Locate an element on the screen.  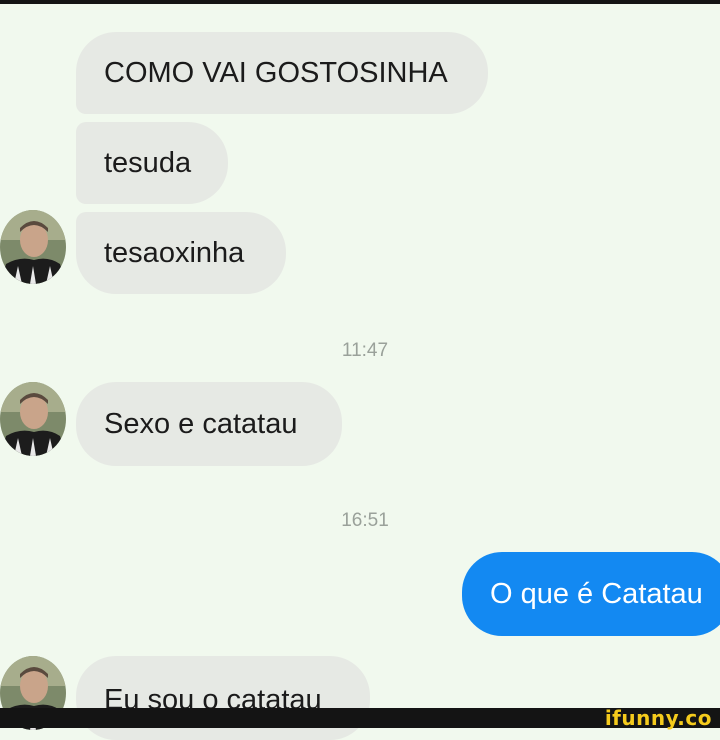
message-bubble-incoming: Sexo e catatau is located at coordinates (209, 424).